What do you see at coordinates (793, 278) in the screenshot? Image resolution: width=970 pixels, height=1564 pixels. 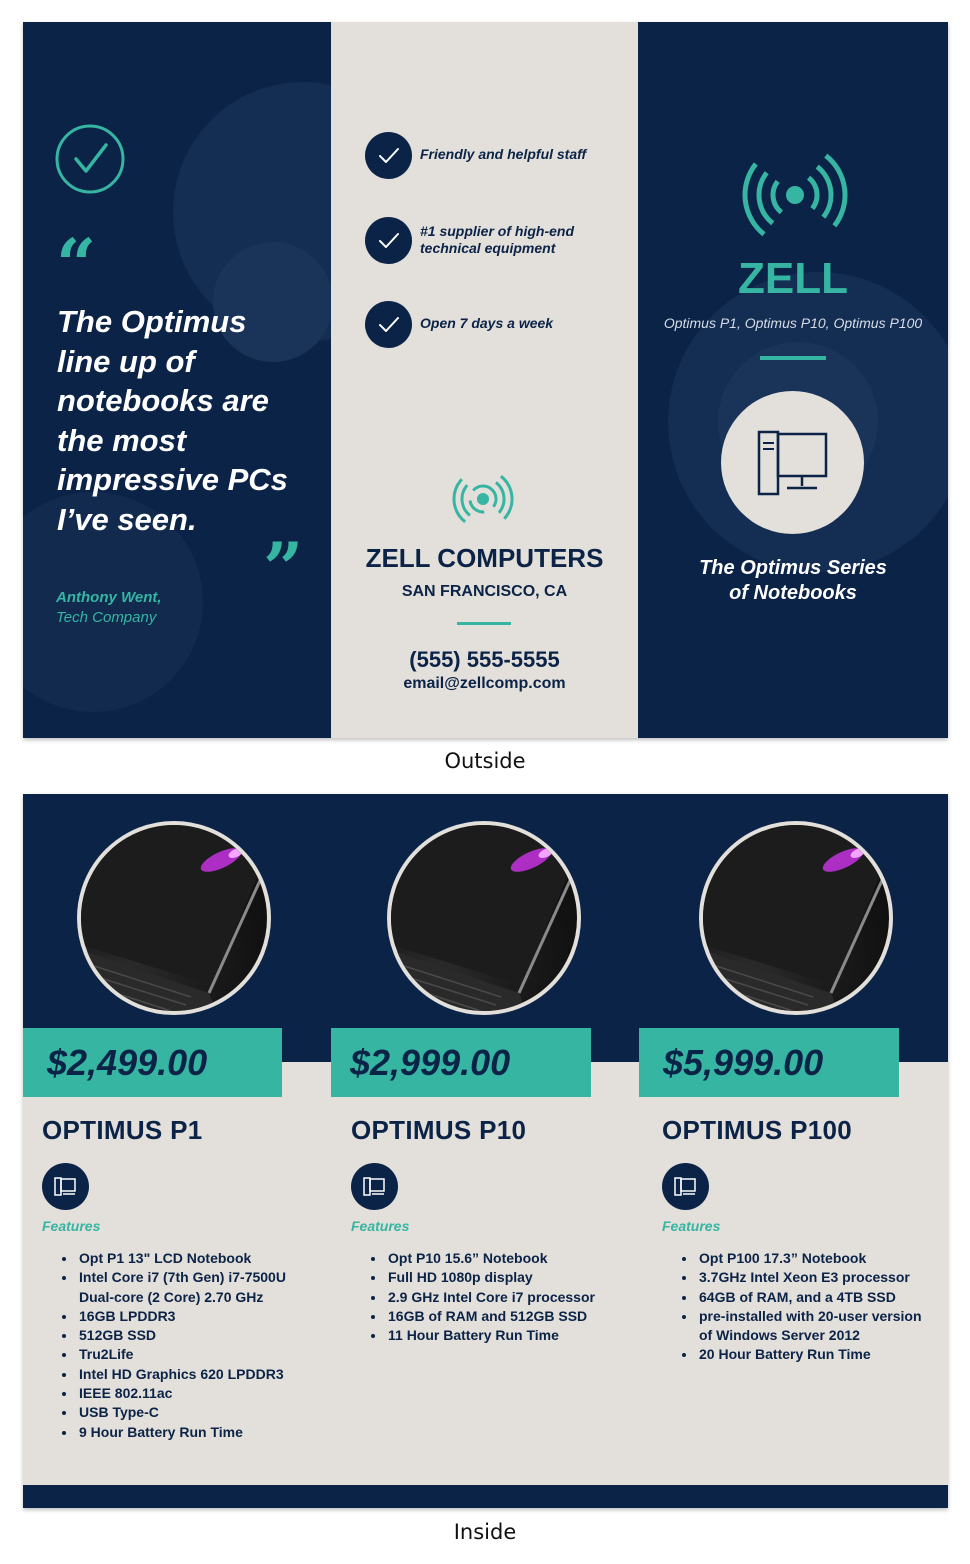 I see `brand-name: ZELL` at bounding box center [793, 278].